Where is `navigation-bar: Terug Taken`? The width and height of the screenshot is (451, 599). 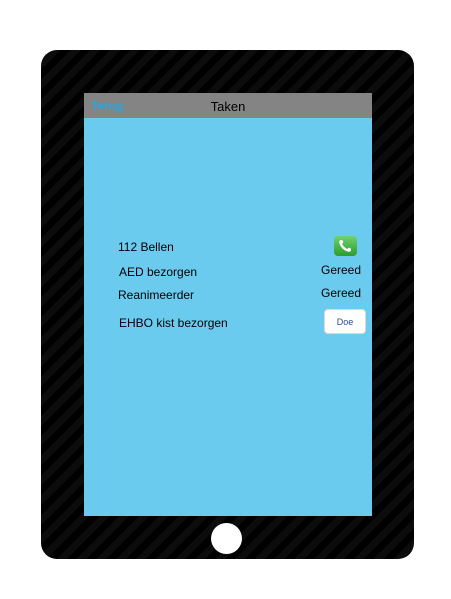
navigation-bar: Terug Taken is located at coordinates (228, 105).